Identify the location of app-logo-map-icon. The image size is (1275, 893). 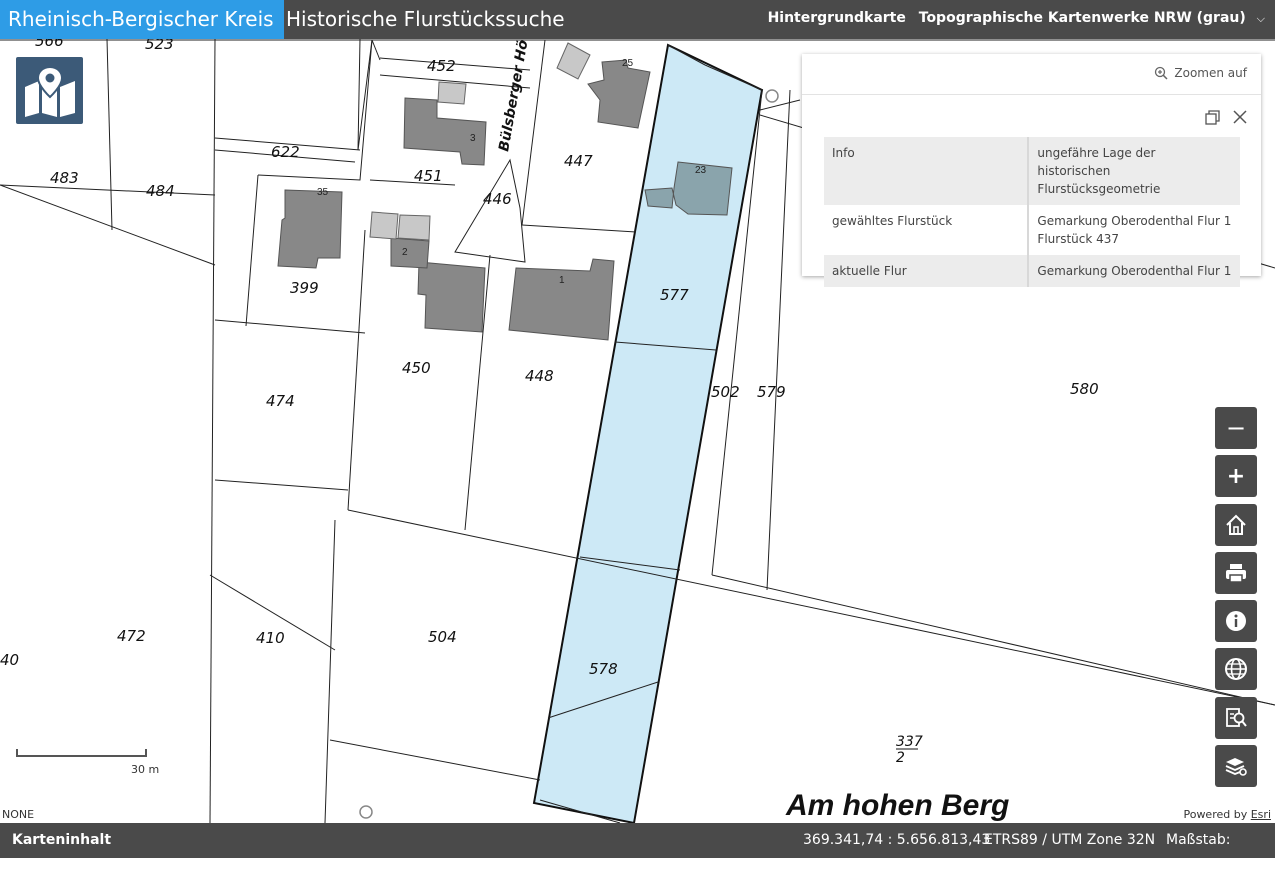
(49, 90).